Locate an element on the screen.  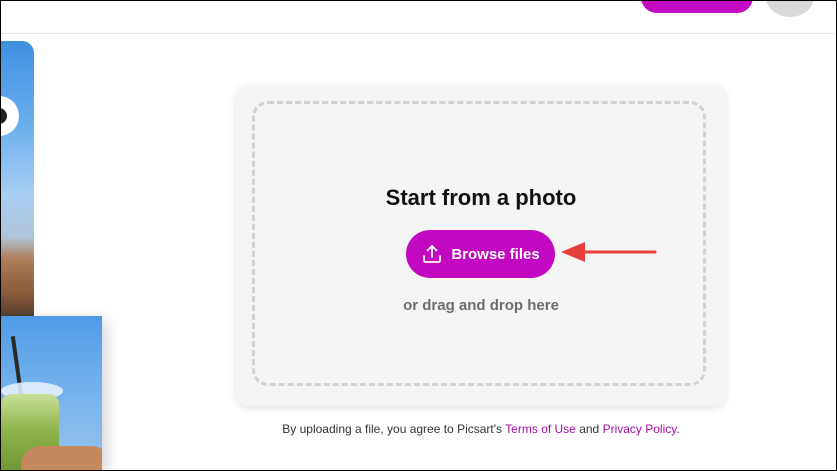
thumbnail-badge-icon is located at coordinates (10, 116).